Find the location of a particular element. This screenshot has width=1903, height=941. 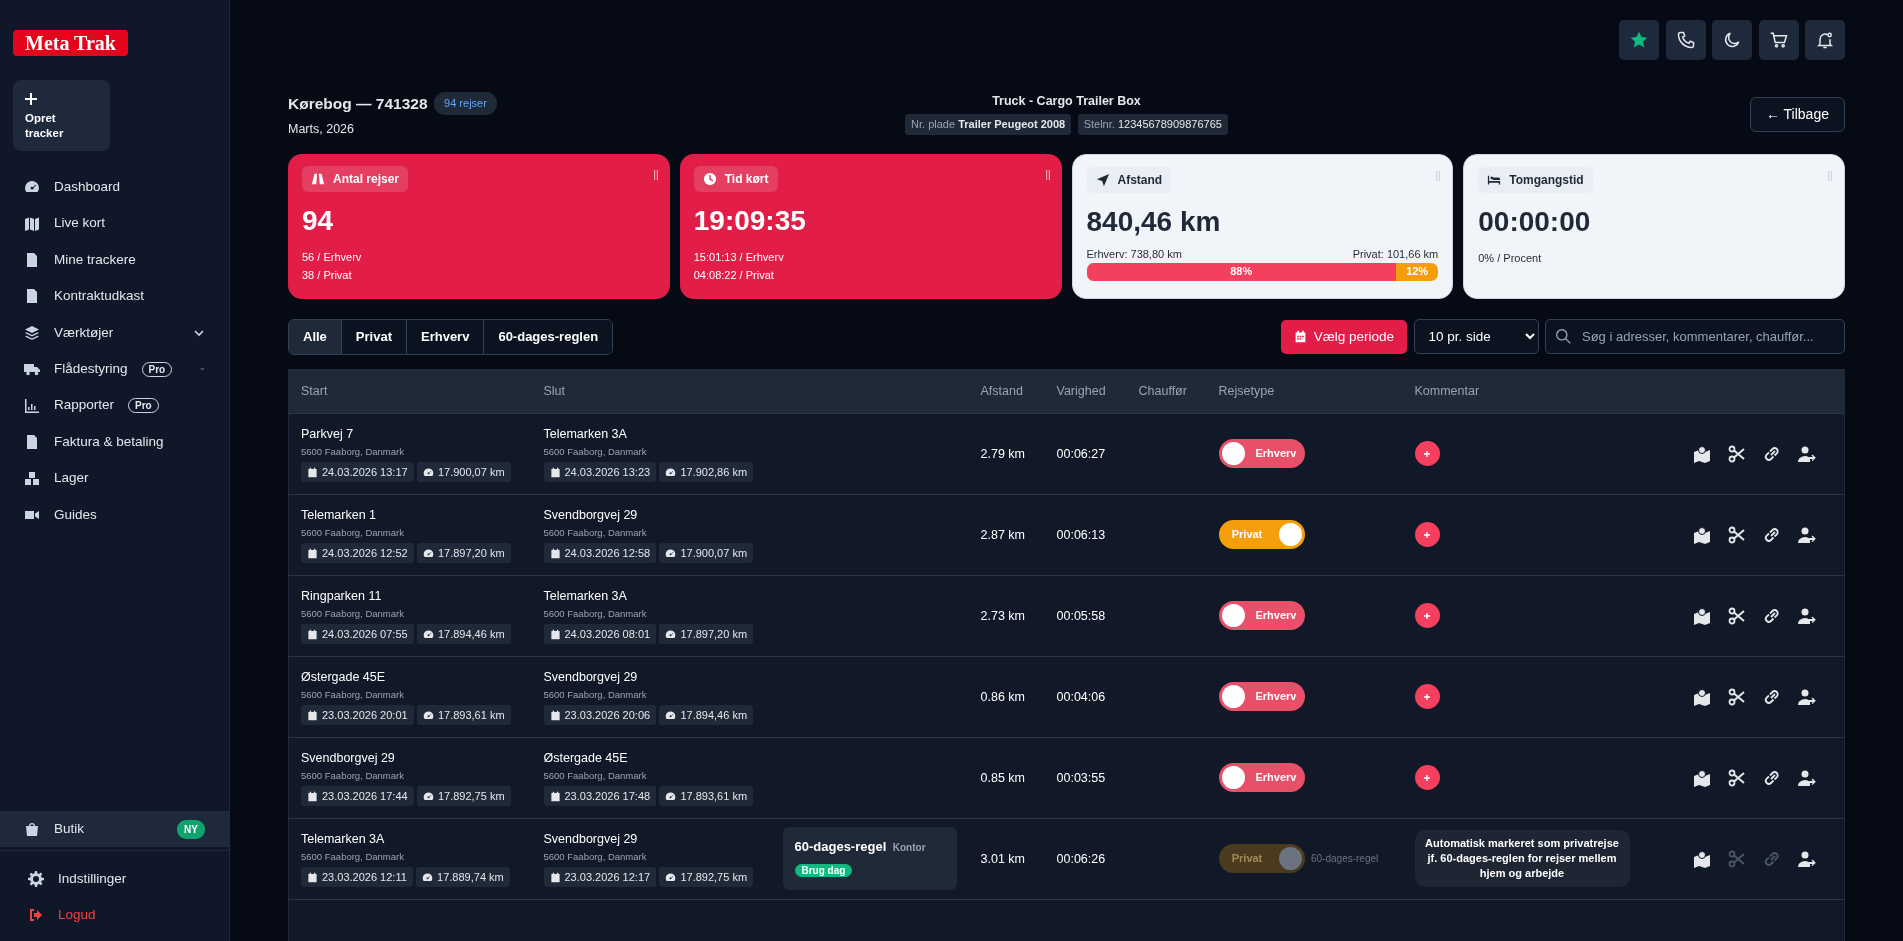

stat-detail: 56 / Erhverv is located at coordinates (332, 257).